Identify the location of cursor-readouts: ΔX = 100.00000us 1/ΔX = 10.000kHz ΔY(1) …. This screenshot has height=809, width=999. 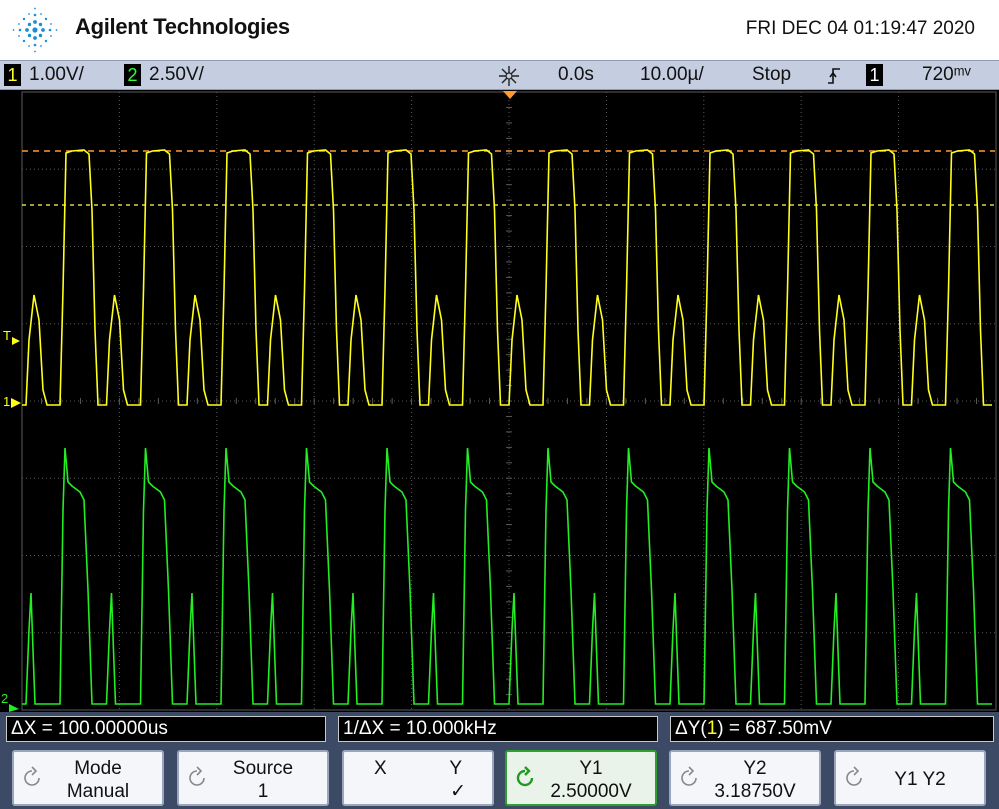
(499, 728).